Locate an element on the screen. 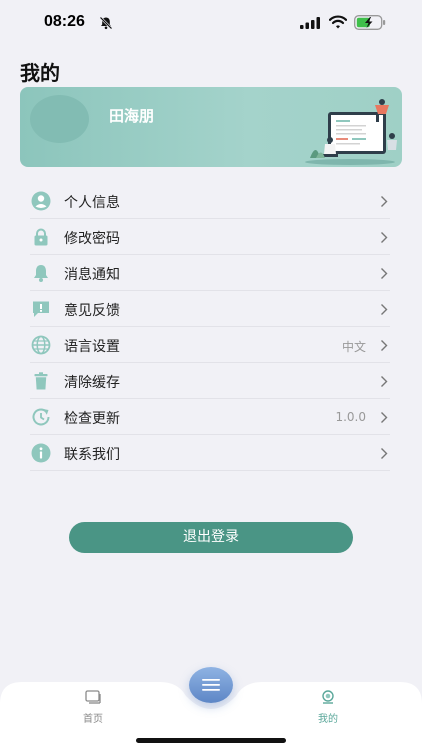  status-time: 08:26 is located at coordinates (64, 21).